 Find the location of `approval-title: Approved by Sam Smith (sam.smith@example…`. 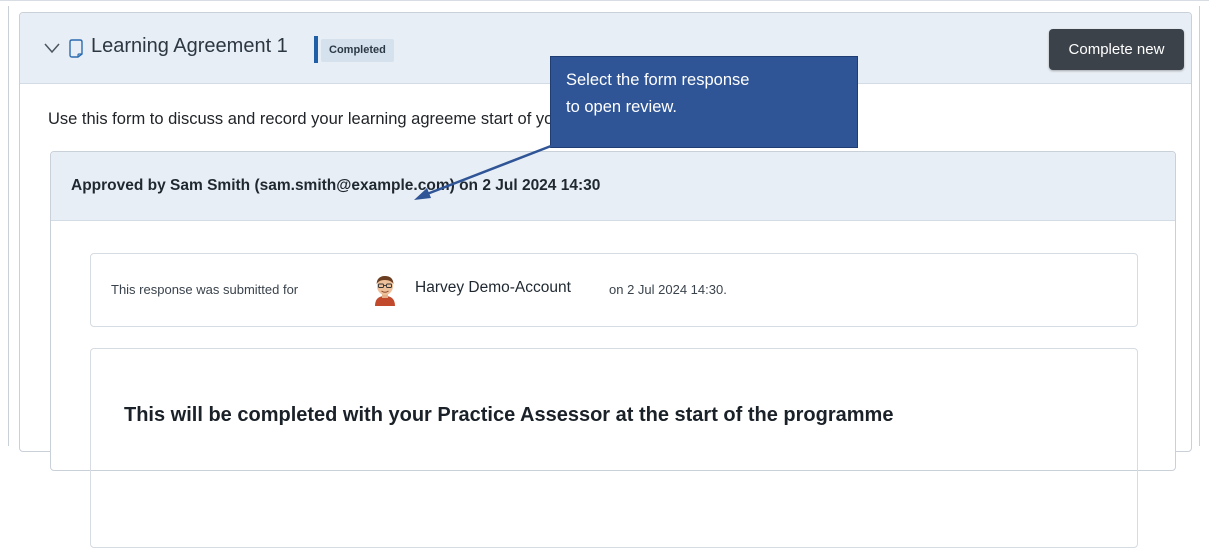

approval-title: Approved by Sam Smith (sam.smith@example… is located at coordinates (335, 186).